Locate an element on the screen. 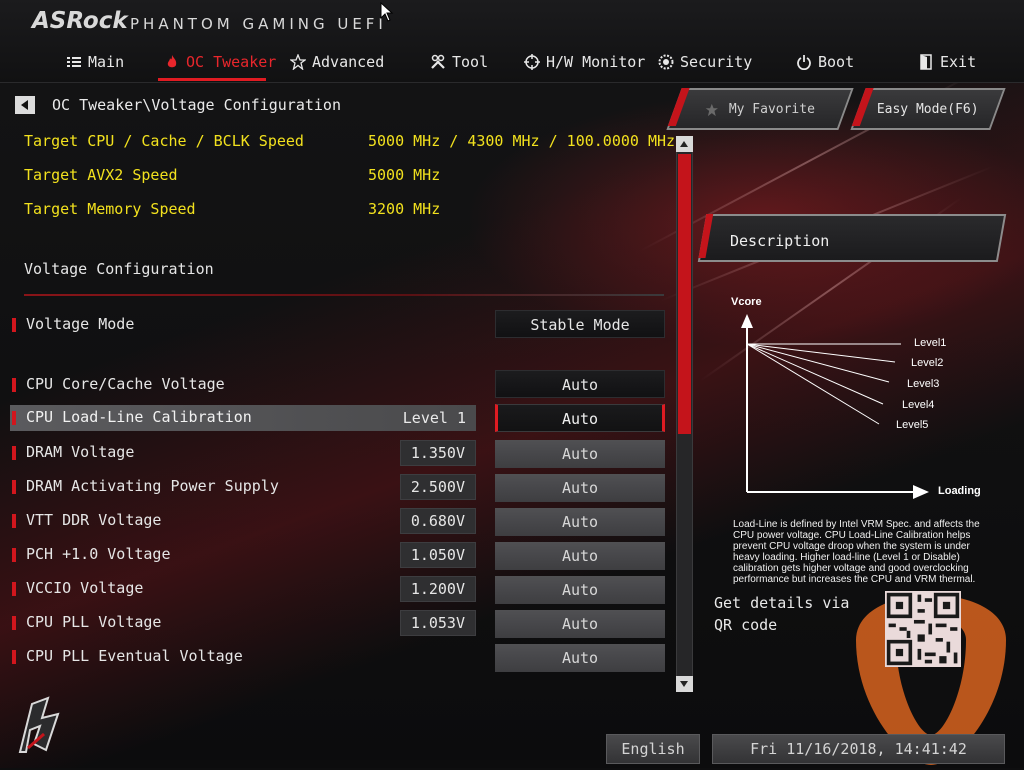 Image resolution: width=1024 pixels, height=770 pixels. tab-advanced: Advanced is located at coordinates (337, 62).